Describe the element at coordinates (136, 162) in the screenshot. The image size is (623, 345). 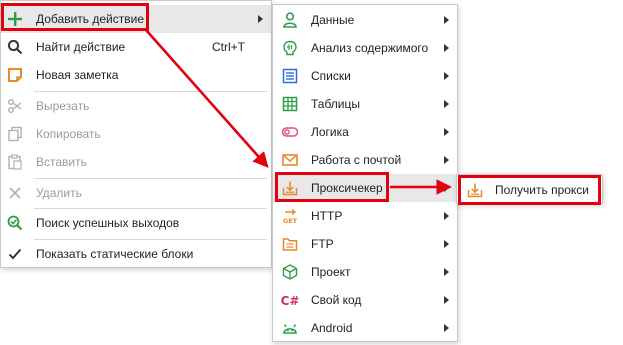
I see `menu-item-paste: Вставить` at that location.